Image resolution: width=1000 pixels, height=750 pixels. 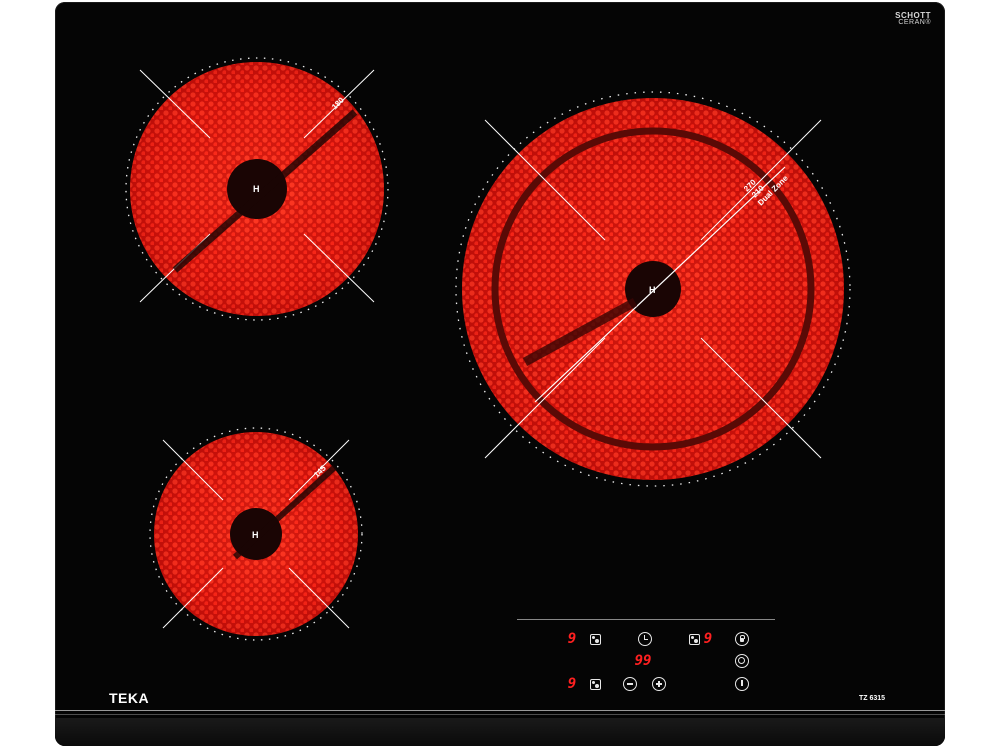 What do you see at coordinates (129, 698) in the screenshot?
I see `brand-logo: TEKA` at bounding box center [129, 698].